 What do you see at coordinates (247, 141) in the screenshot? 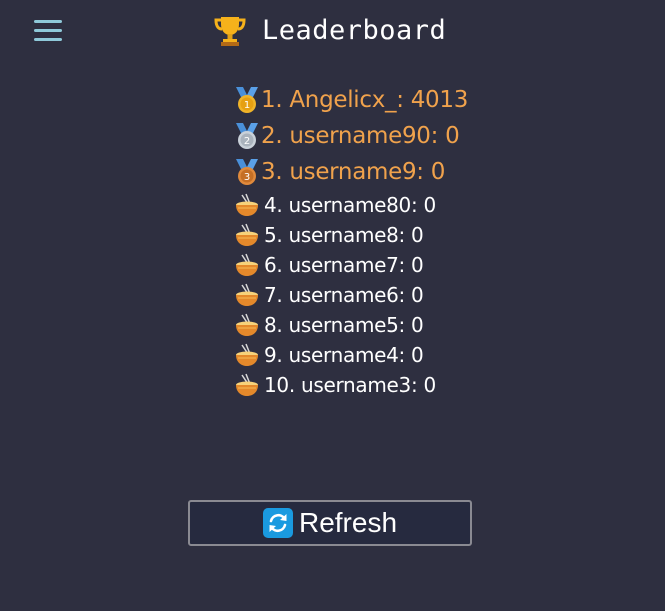
I see `svg-text: 2` at bounding box center [247, 141].